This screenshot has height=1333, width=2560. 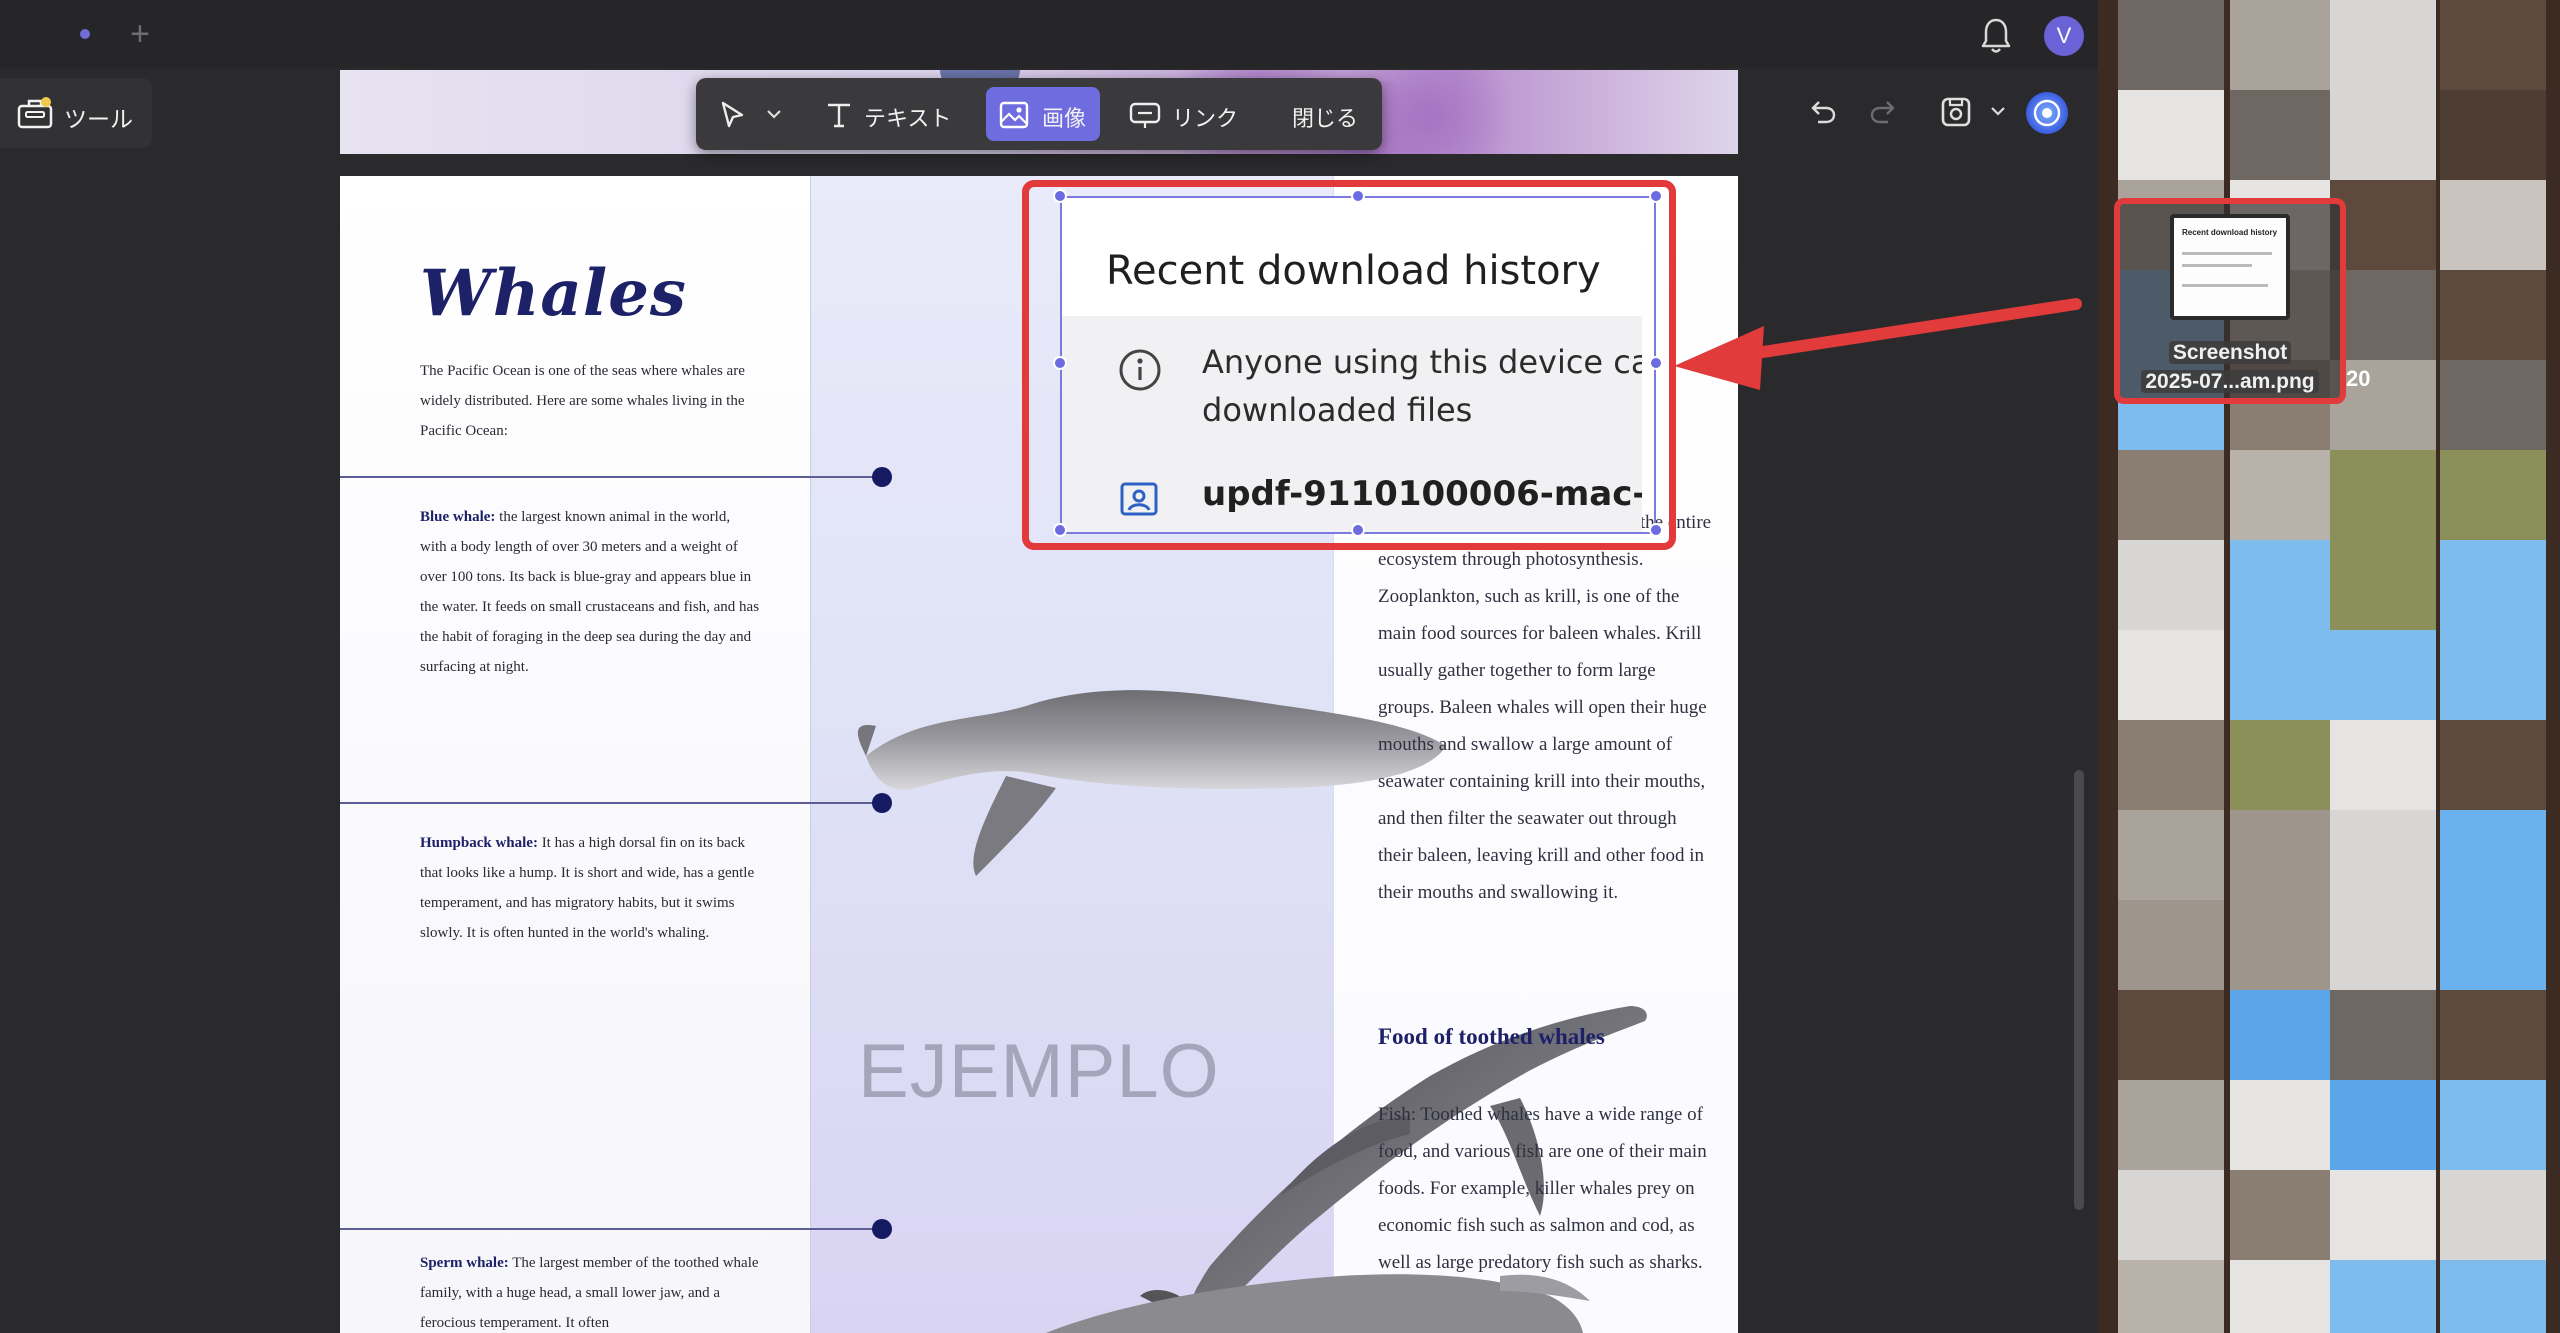 I want to click on cursor-icon, so click(x=732, y=114).